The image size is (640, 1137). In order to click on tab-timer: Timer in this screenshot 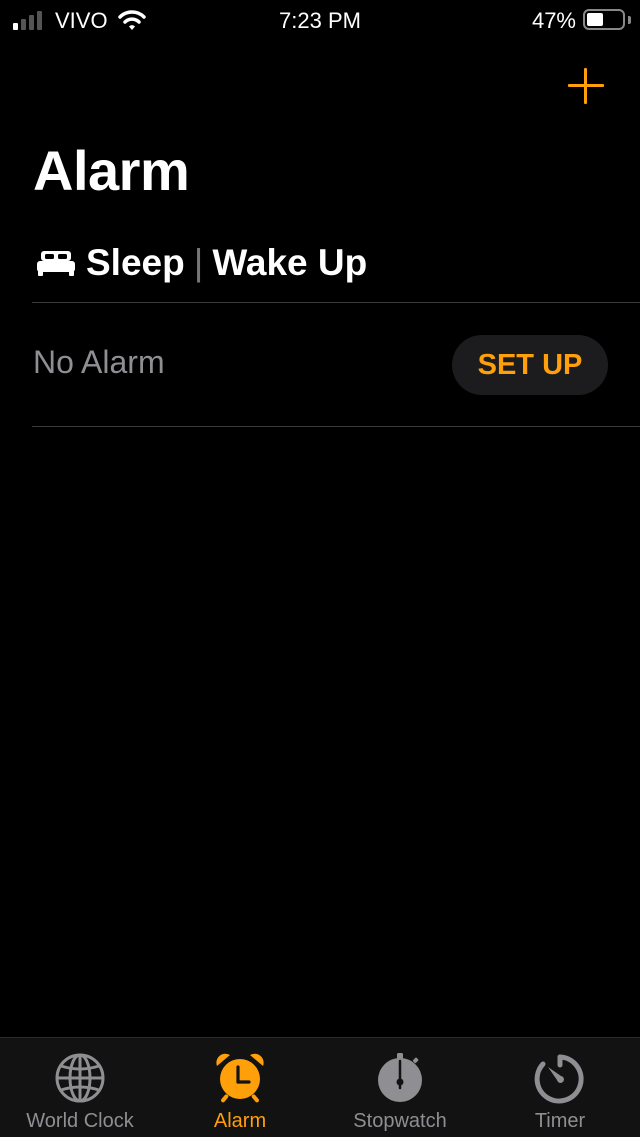, I will do `click(560, 1087)`.